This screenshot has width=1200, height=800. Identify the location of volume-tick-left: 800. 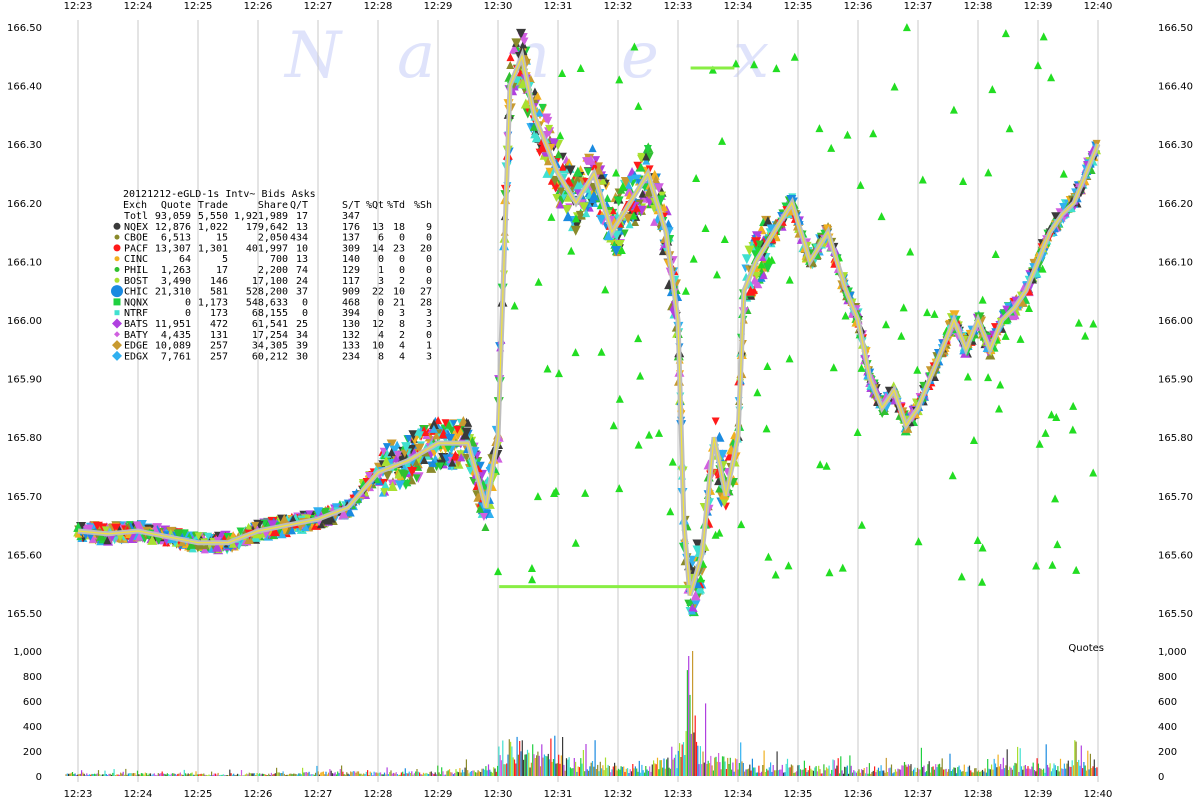
(32, 677).